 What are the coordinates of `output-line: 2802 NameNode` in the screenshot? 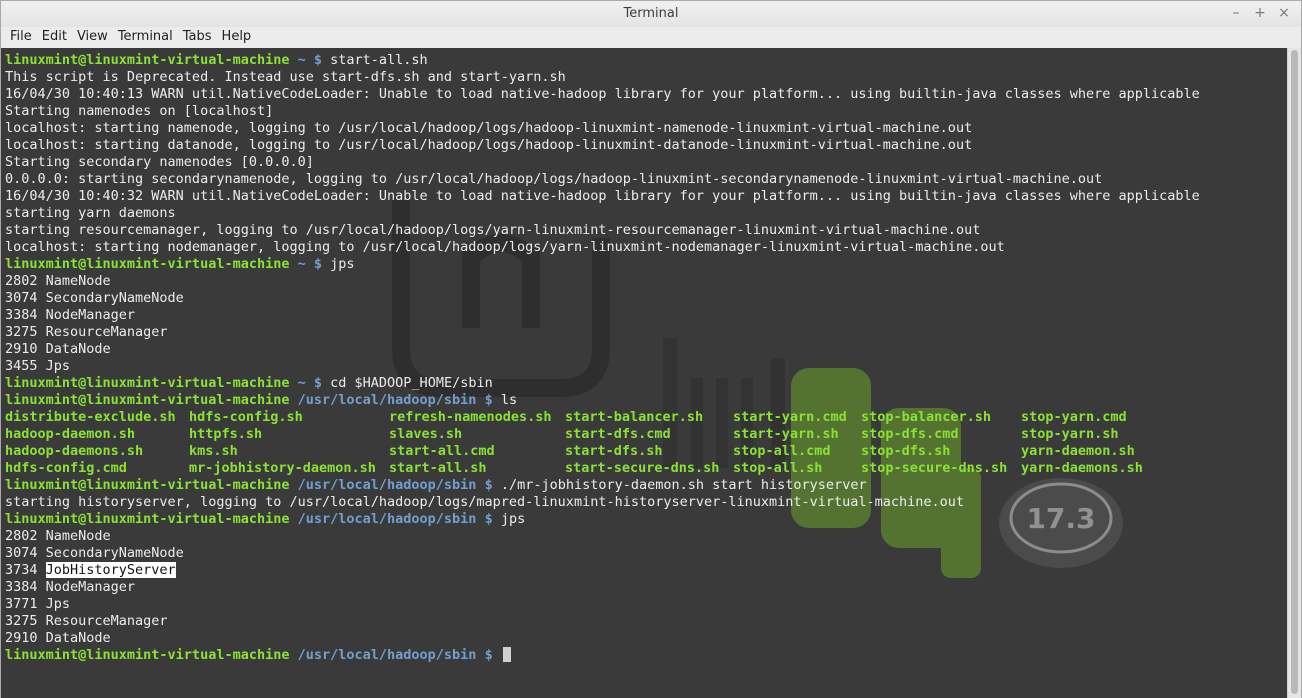 It's located at (58, 536).